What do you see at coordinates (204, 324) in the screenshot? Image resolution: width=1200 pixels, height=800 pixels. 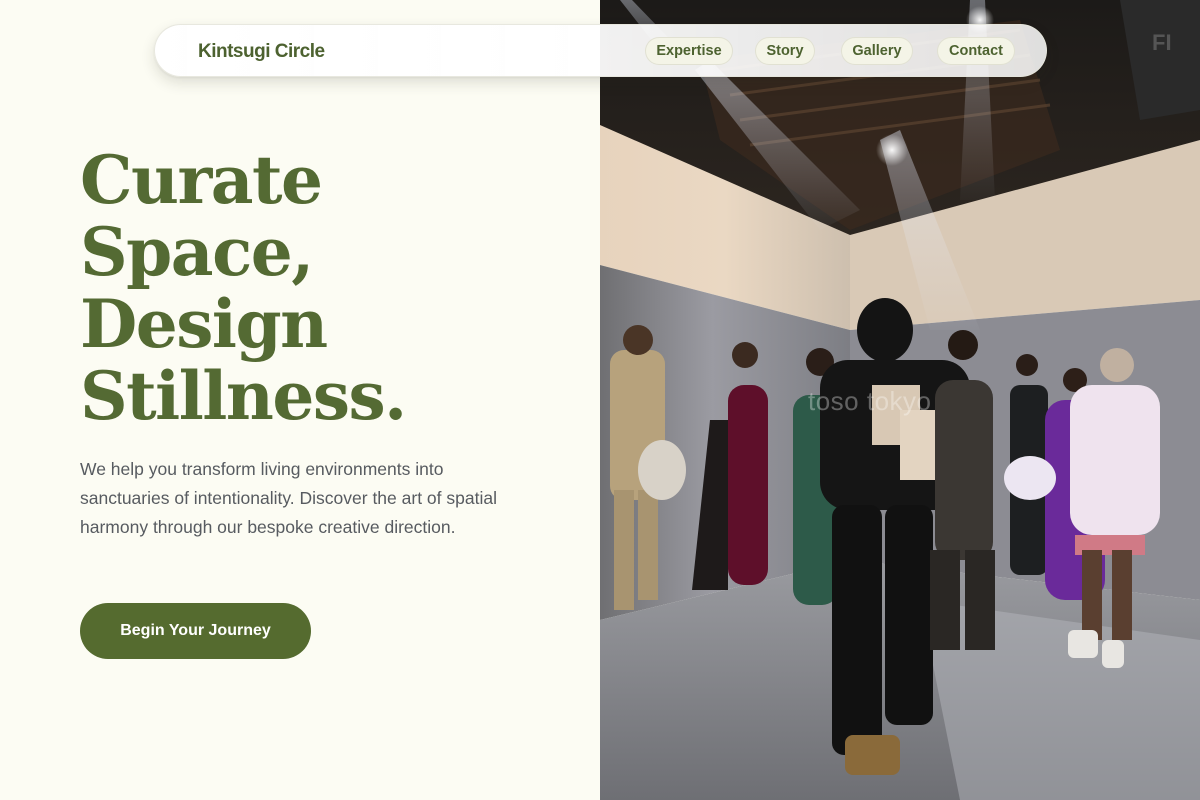 I see `hero-headline-line-3: Design` at bounding box center [204, 324].